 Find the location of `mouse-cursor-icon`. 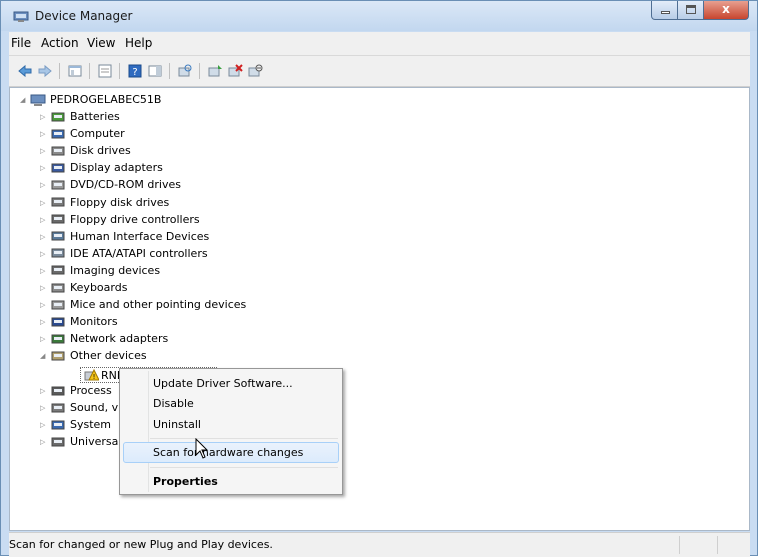

mouse-cursor-icon is located at coordinates (202, 448).